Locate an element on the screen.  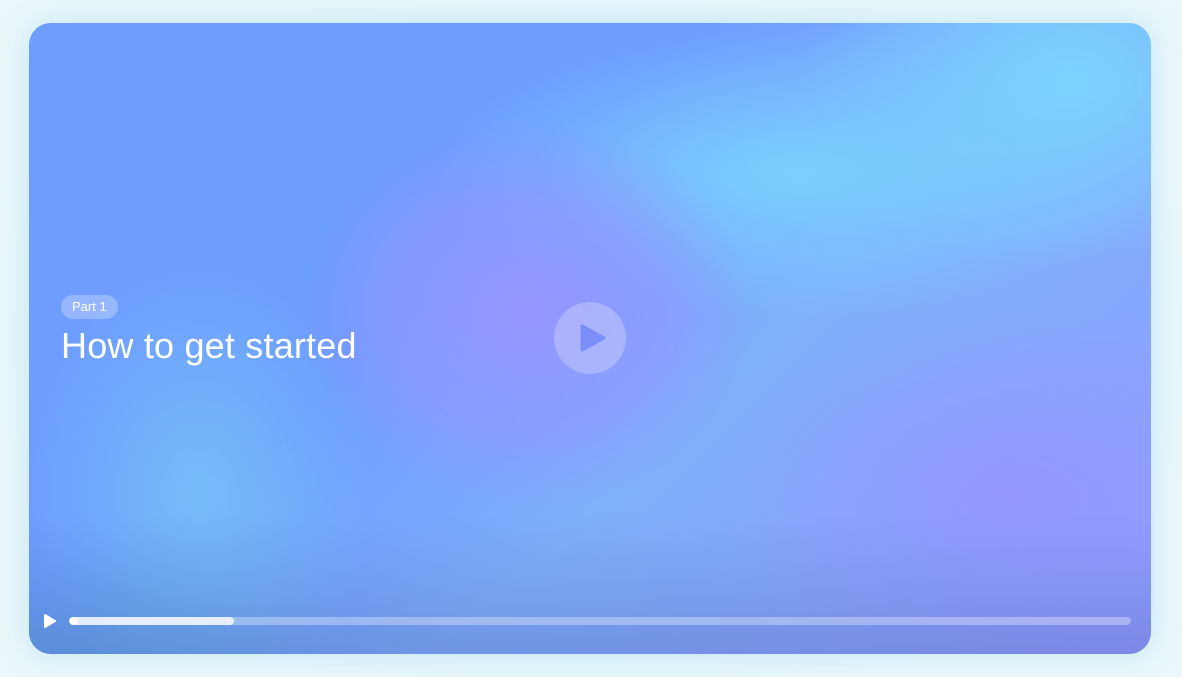
progress-handle is located at coordinates (74, 621).